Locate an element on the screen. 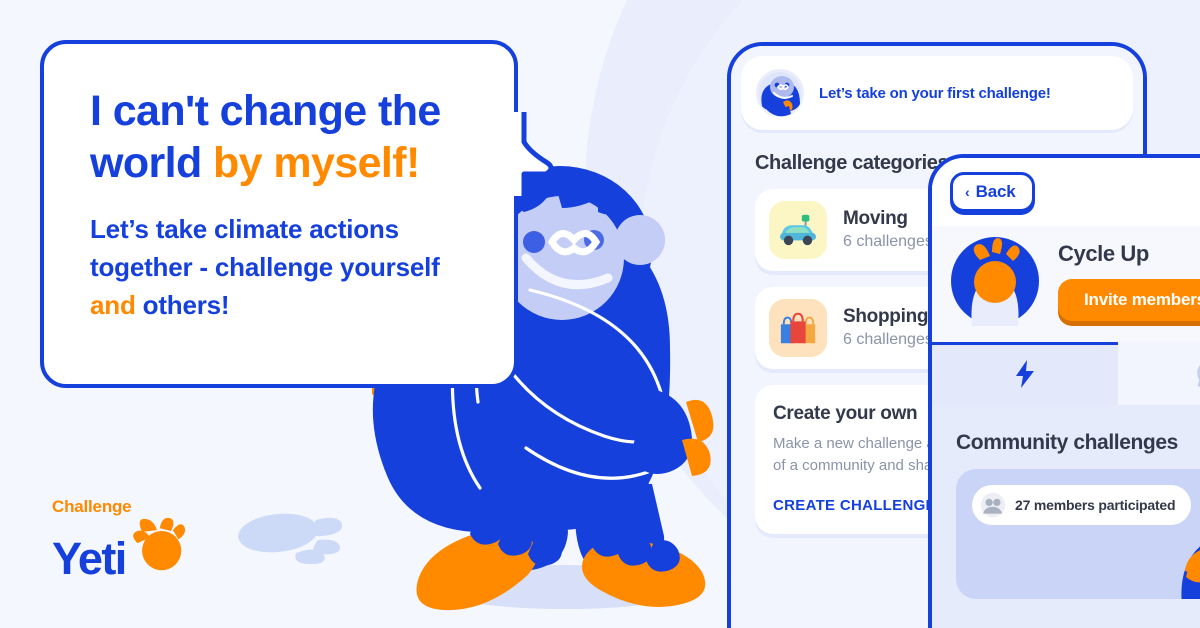 The image size is (1200, 628). back-button: ‹ Back is located at coordinates (992, 192).